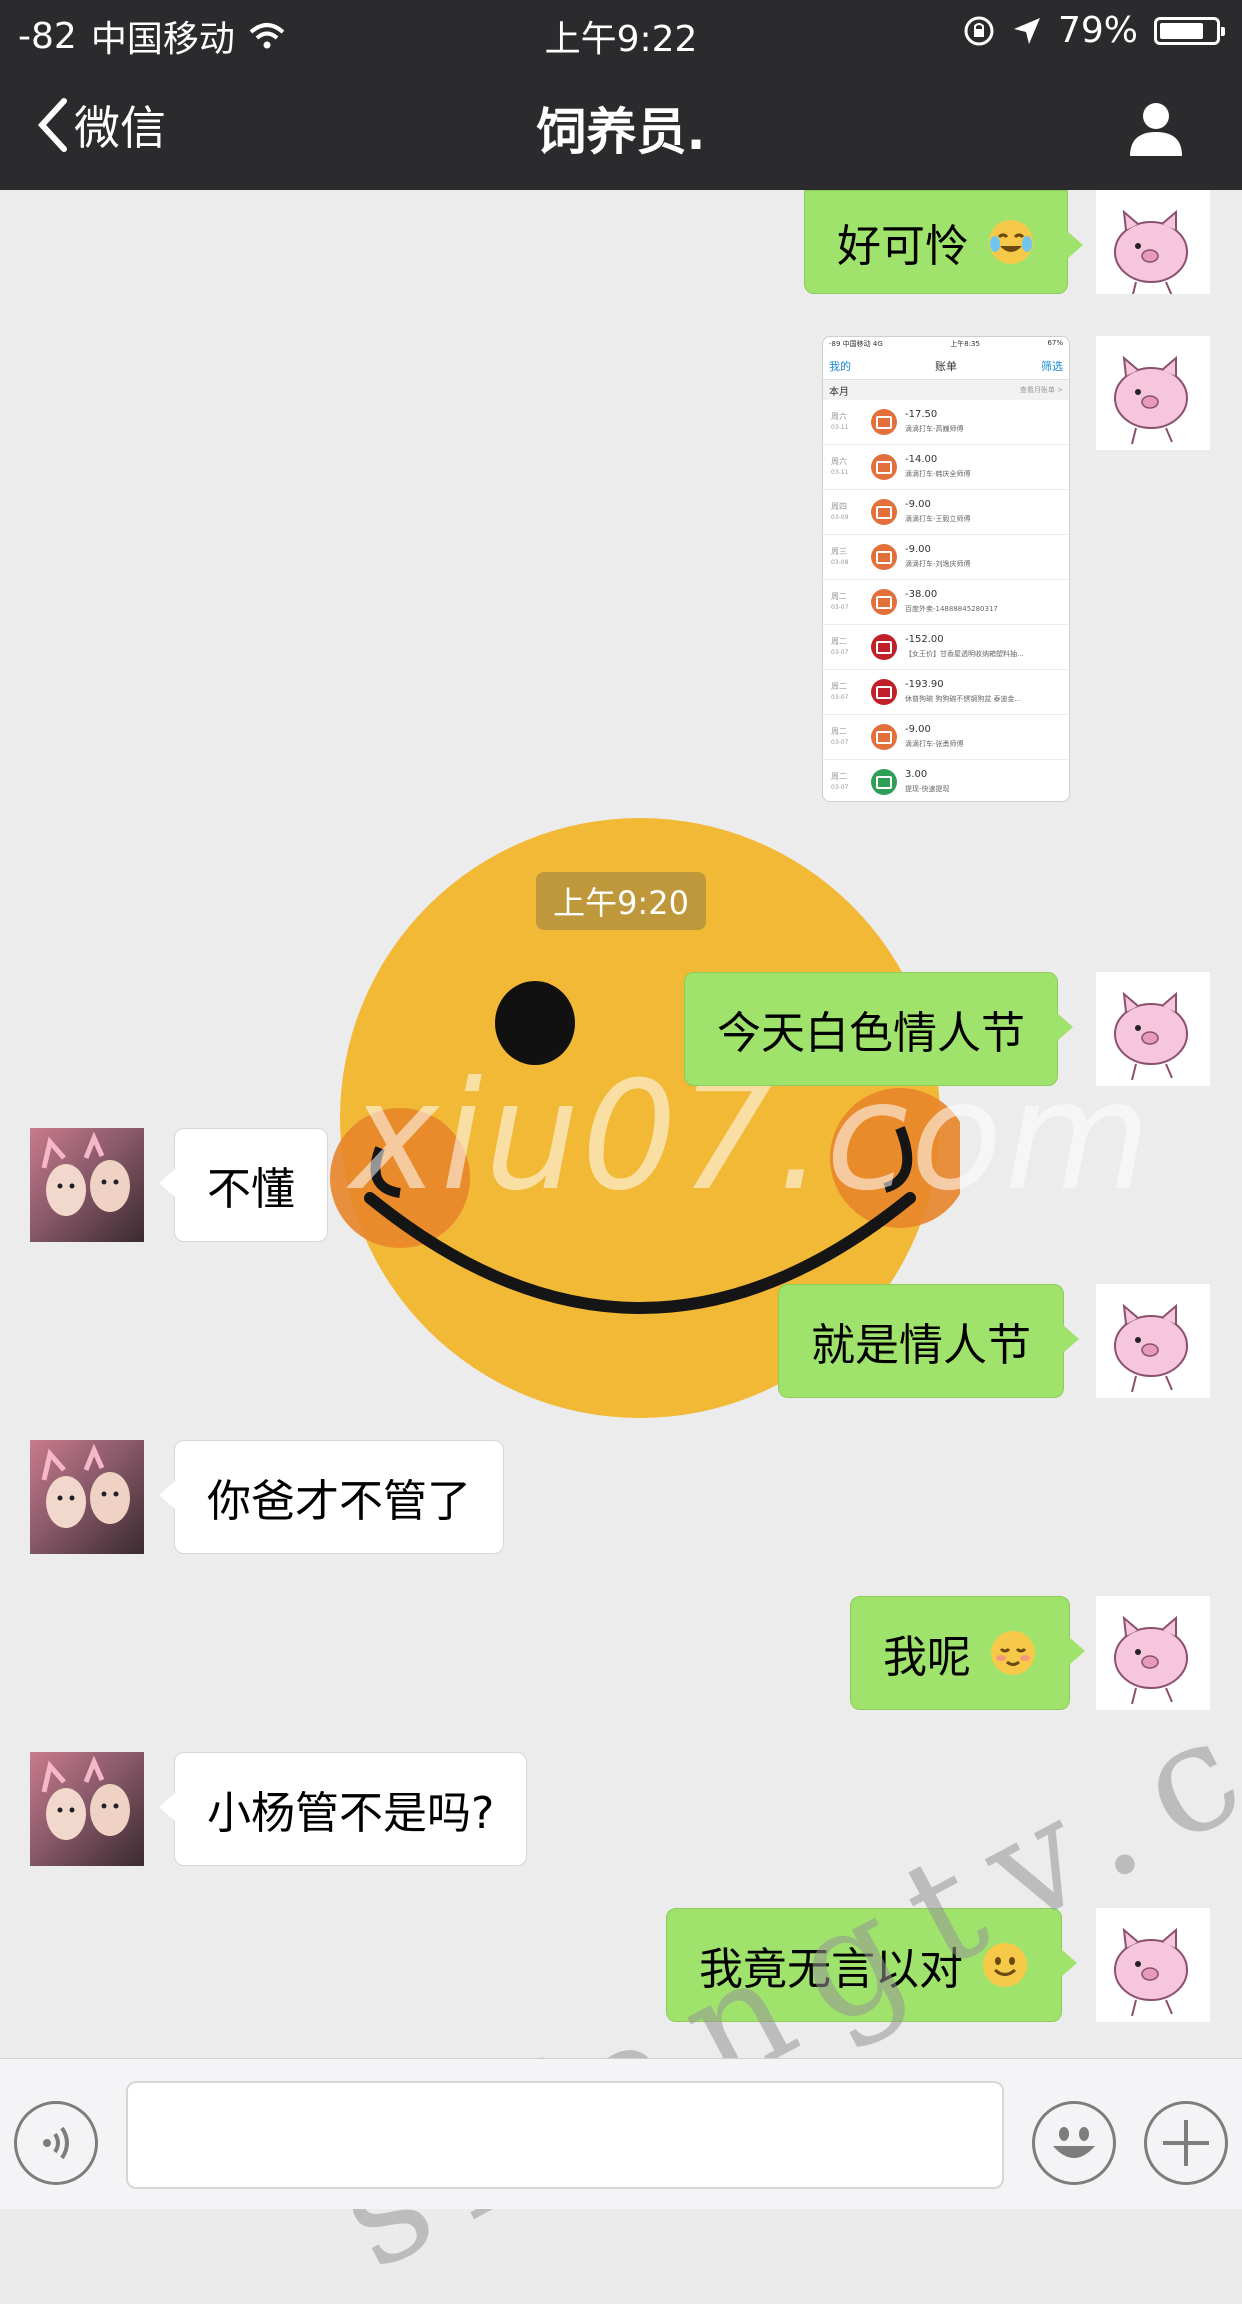 This screenshot has height=2304, width=1242. Describe the element at coordinates (351, 1813) in the screenshot. I see `message-text: 小杨管不是吗?` at that location.